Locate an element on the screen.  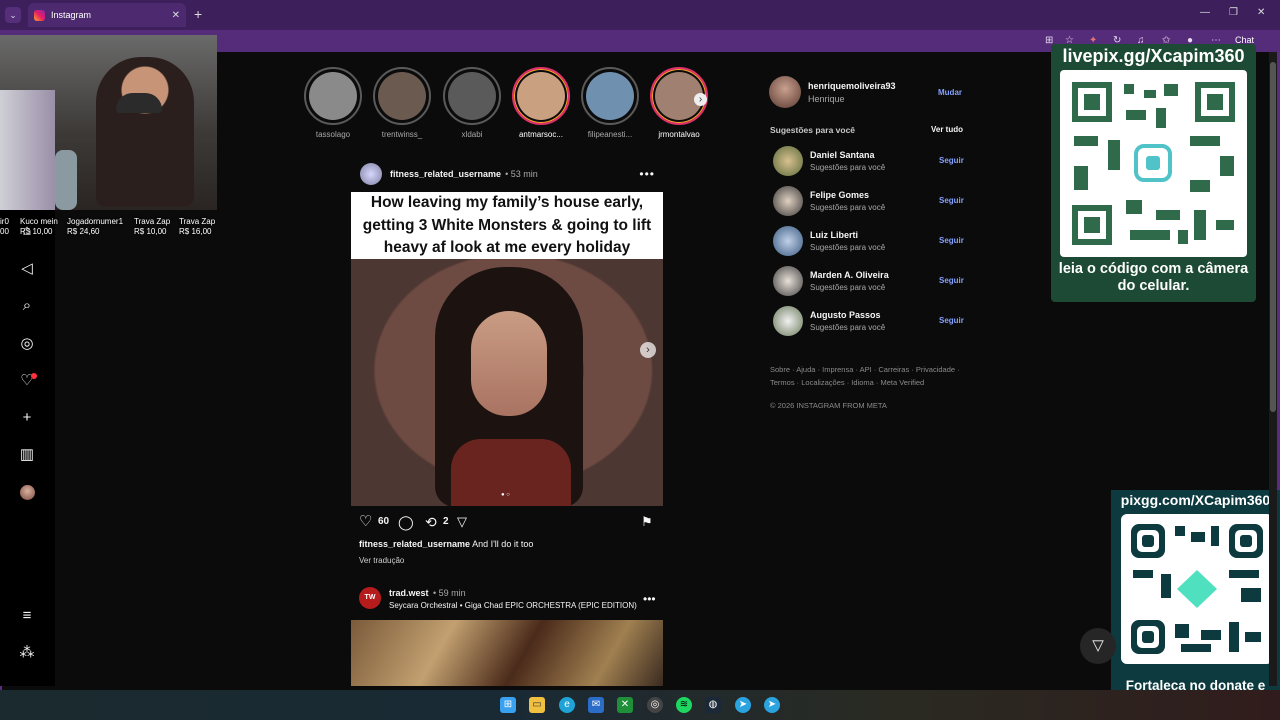
account-avatar is located at coordinates (785, 92).